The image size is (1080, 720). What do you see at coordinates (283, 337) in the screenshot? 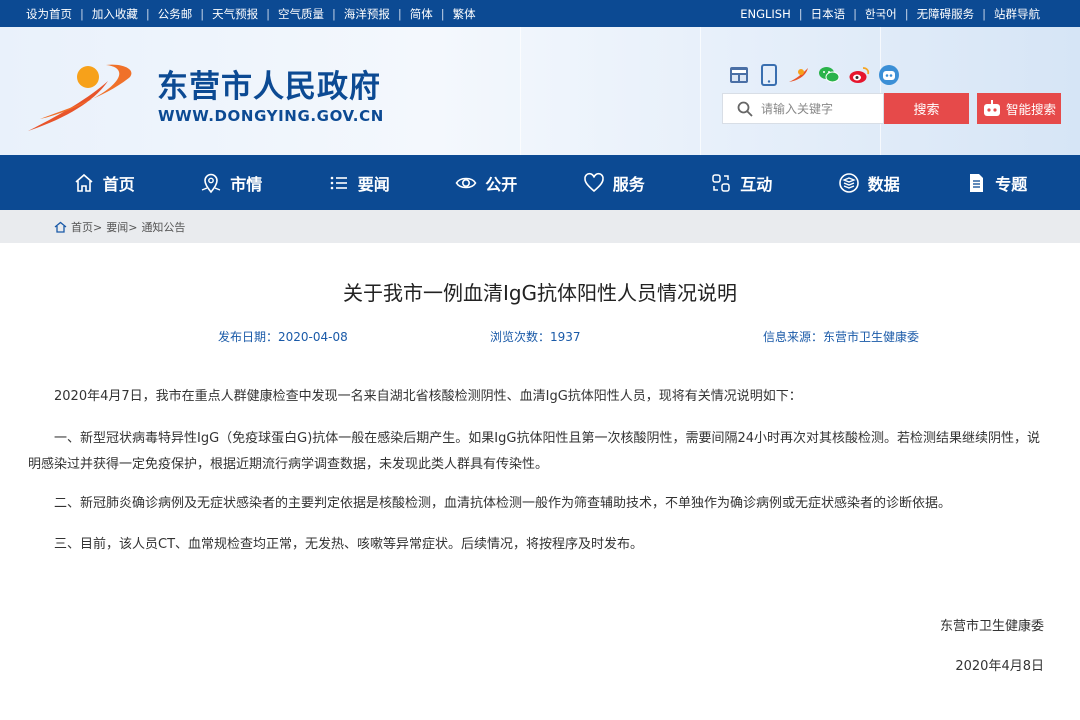
I see `publish-date: 发布日期：2020-04-08` at bounding box center [283, 337].